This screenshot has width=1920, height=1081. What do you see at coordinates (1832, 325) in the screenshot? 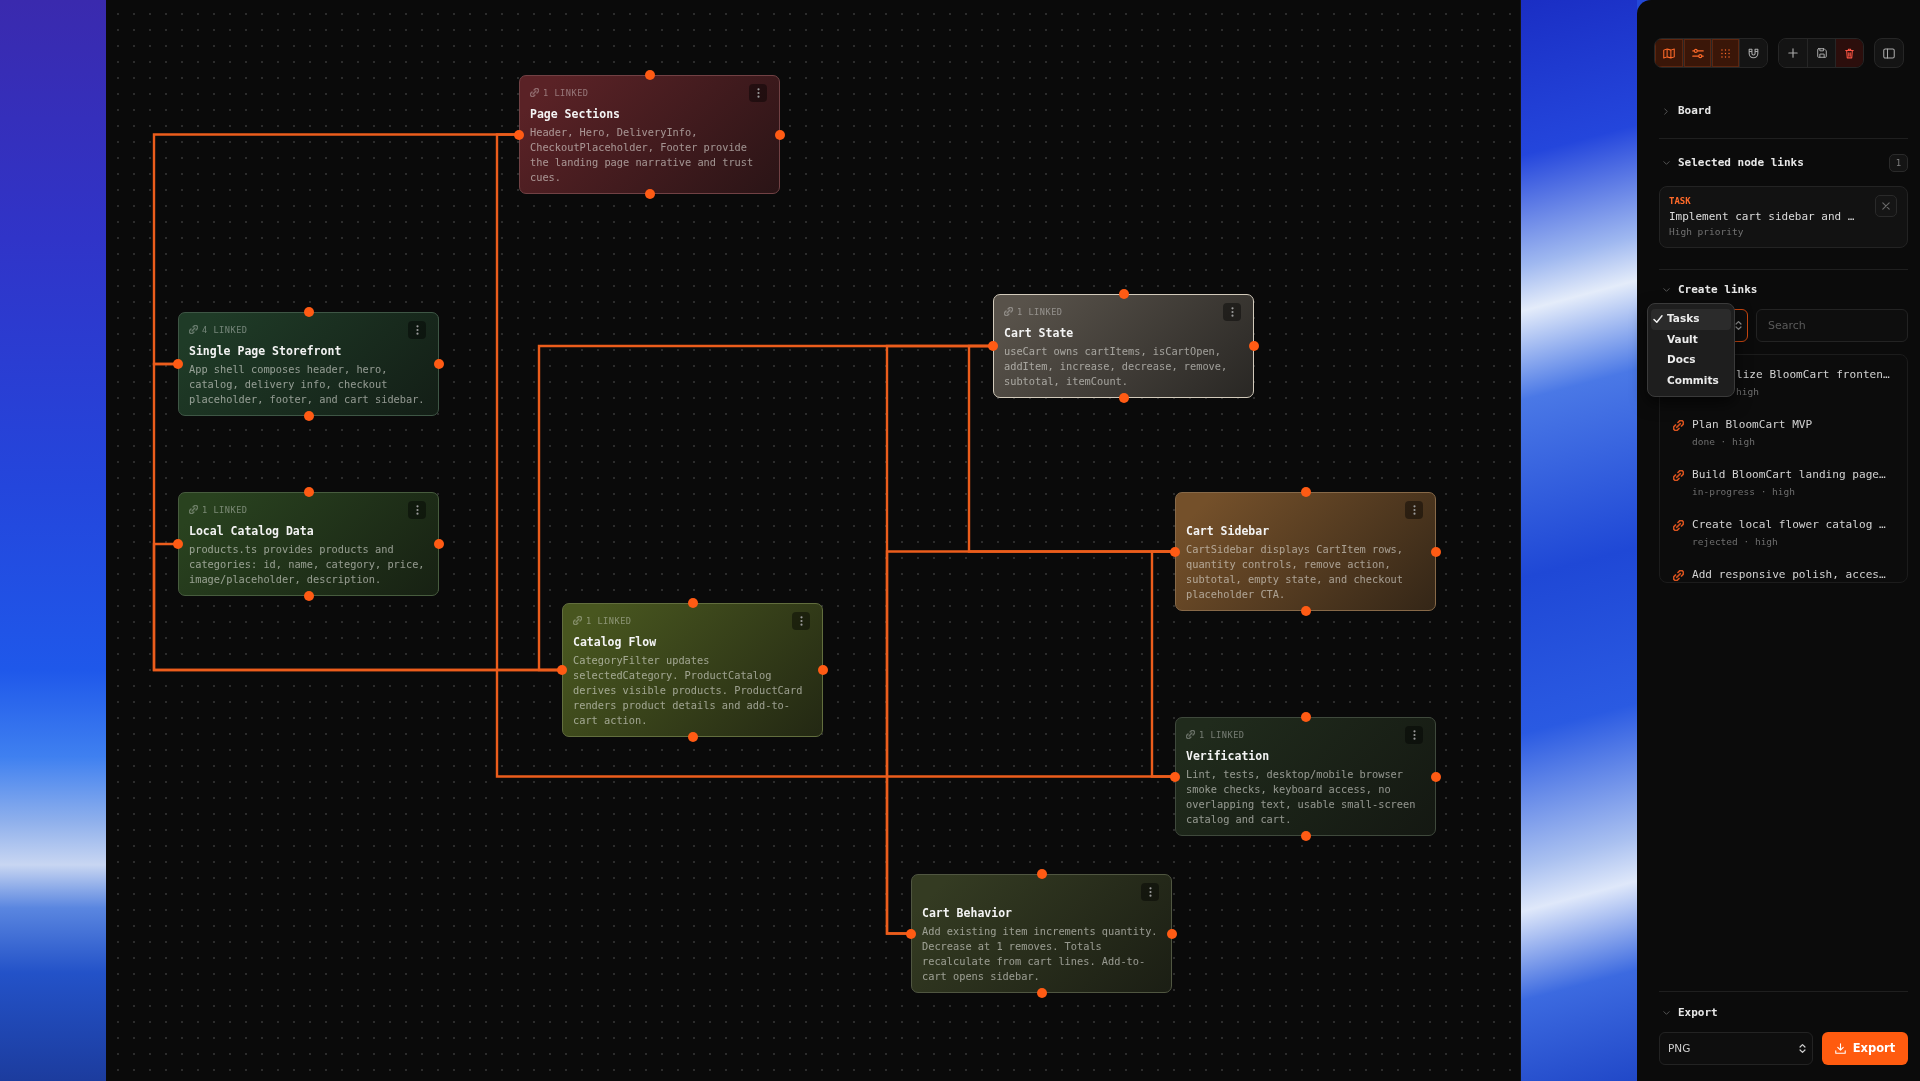
I see `search-field: Search` at bounding box center [1832, 325].